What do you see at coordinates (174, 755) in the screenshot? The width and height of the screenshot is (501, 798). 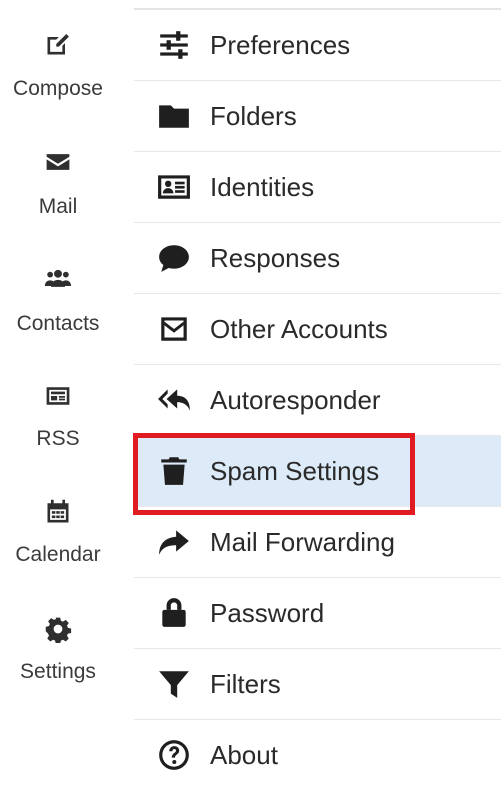 I see `question-circle-icon` at bounding box center [174, 755].